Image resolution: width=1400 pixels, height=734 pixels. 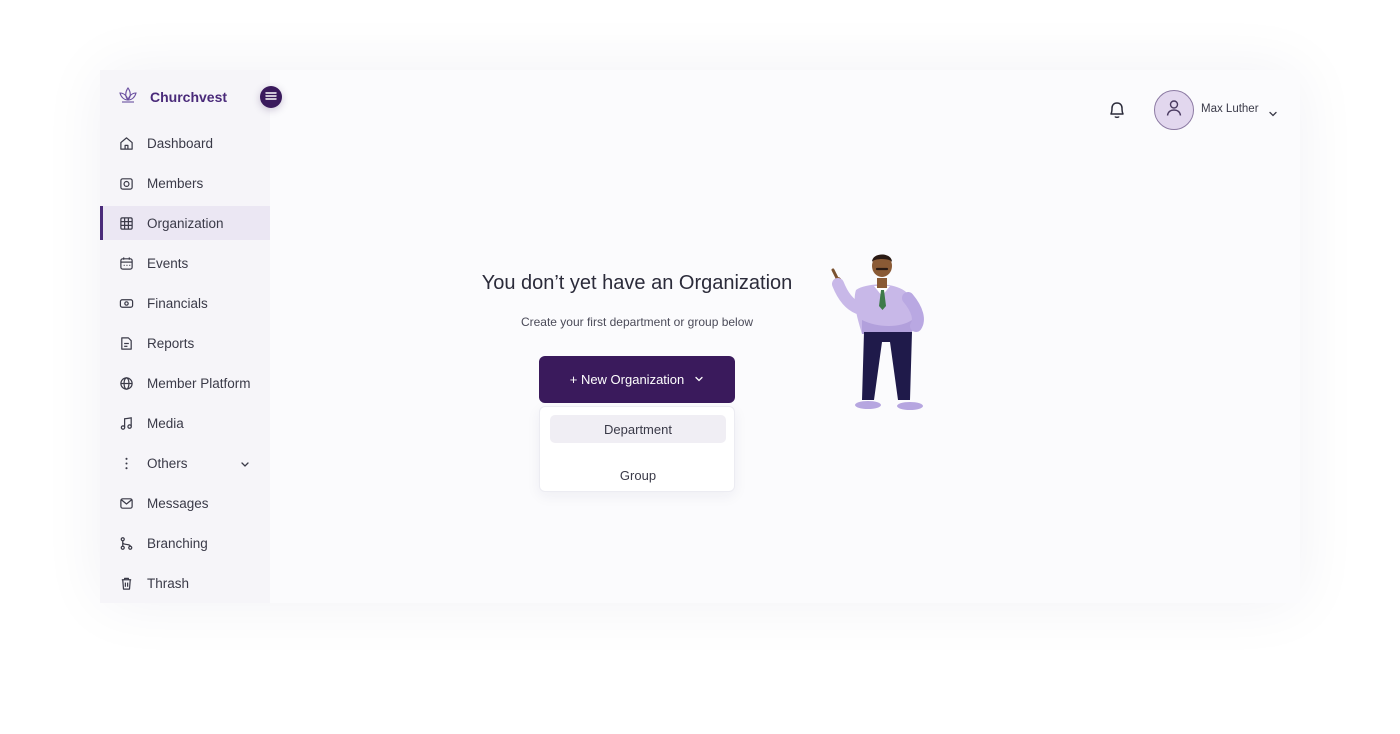 What do you see at coordinates (177, 543) in the screenshot?
I see `sidebar-item-label: Branching` at bounding box center [177, 543].